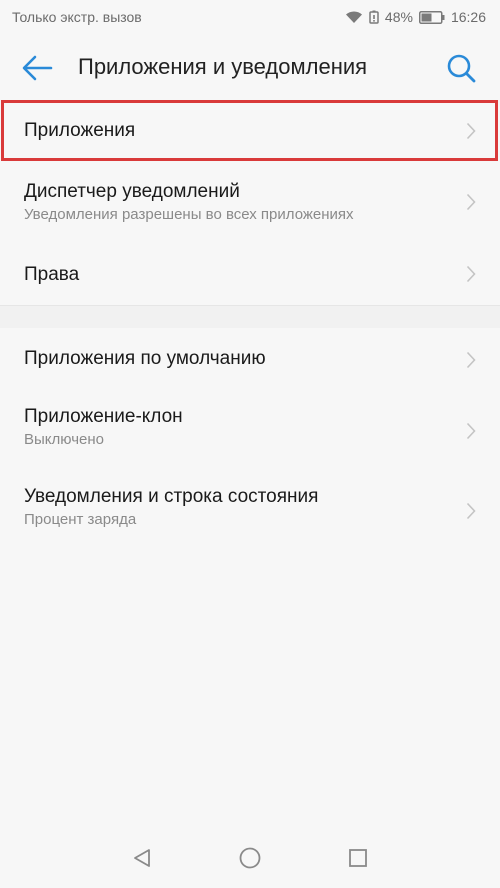 The image size is (500, 888). What do you see at coordinates (77, 17) in the screenshot?
I see `carrier-text: Только экстр. вызов` at bounding box center [77, 17].